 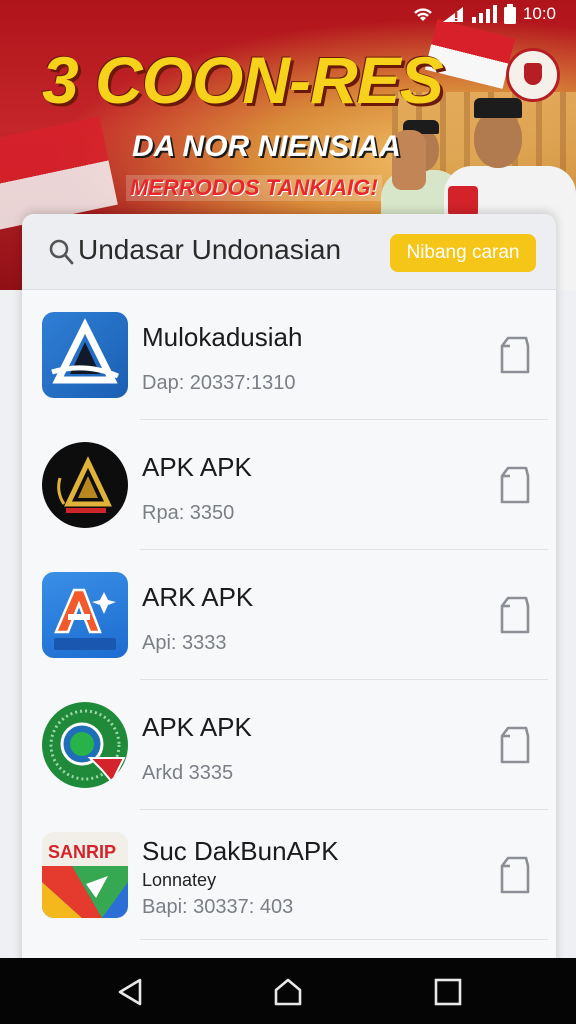 What do you see at coordinates (254, 188) in the screenshot?
I see `banner-tagline: MERRODOS TANKIAIG!` at bounding box center [254, 188].